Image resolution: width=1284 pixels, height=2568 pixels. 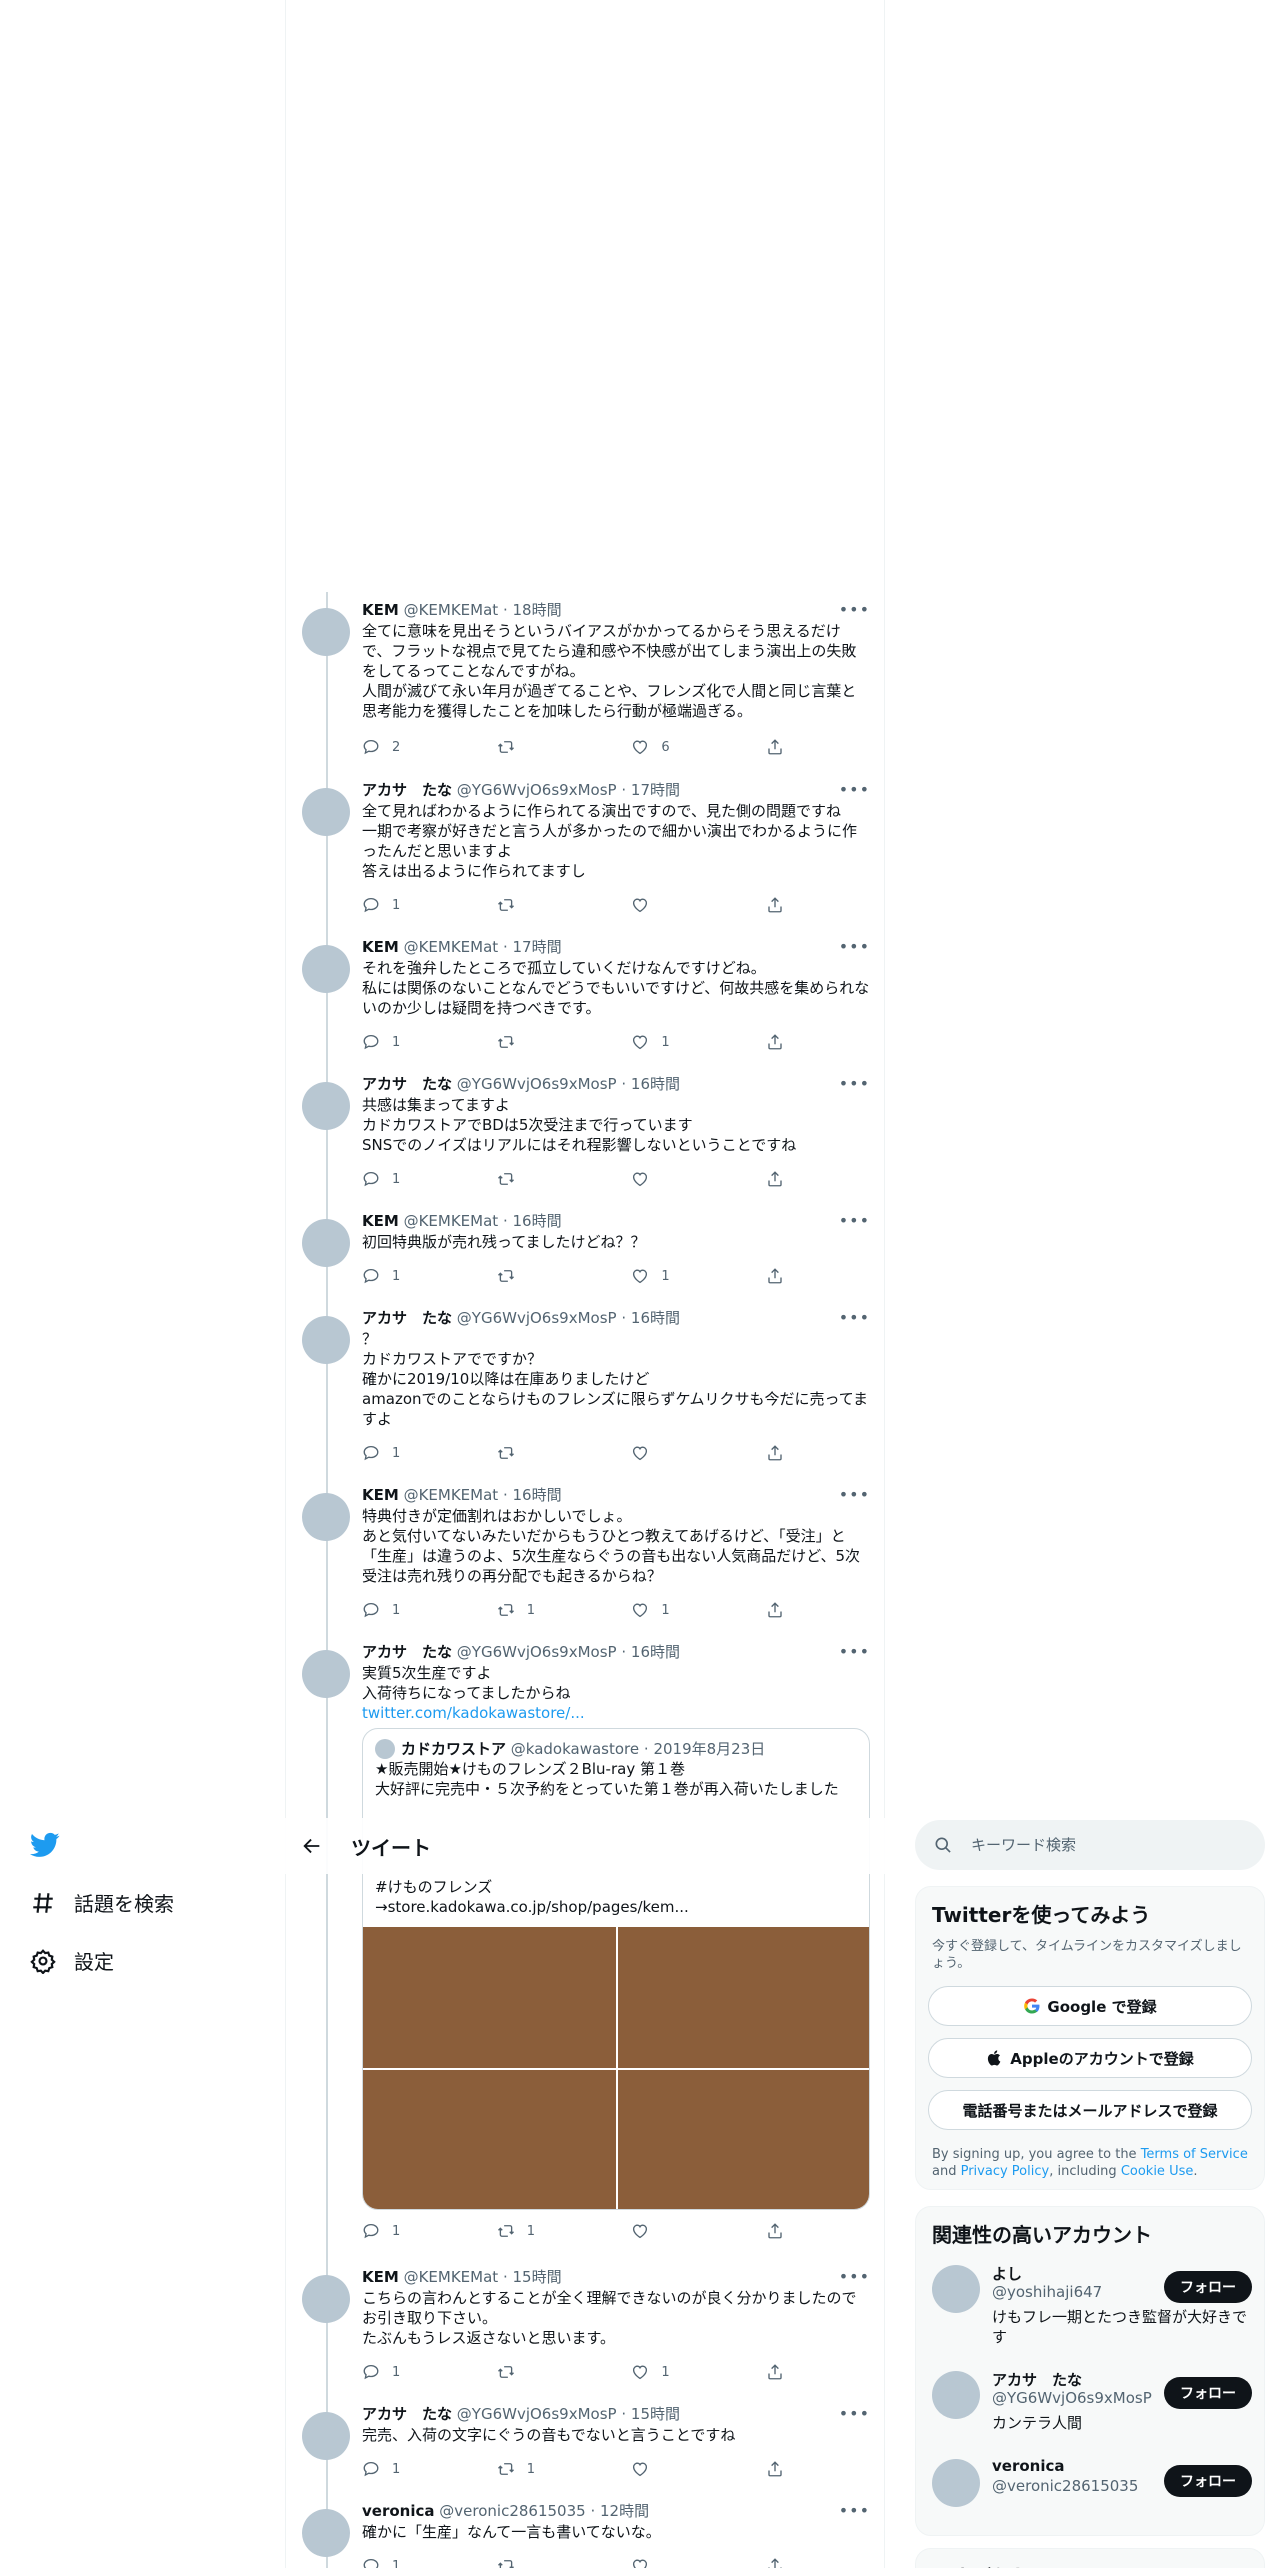 I want to click on apple-signup-button: Appleのアカウントで登録, so click(x=1090, y=2058).